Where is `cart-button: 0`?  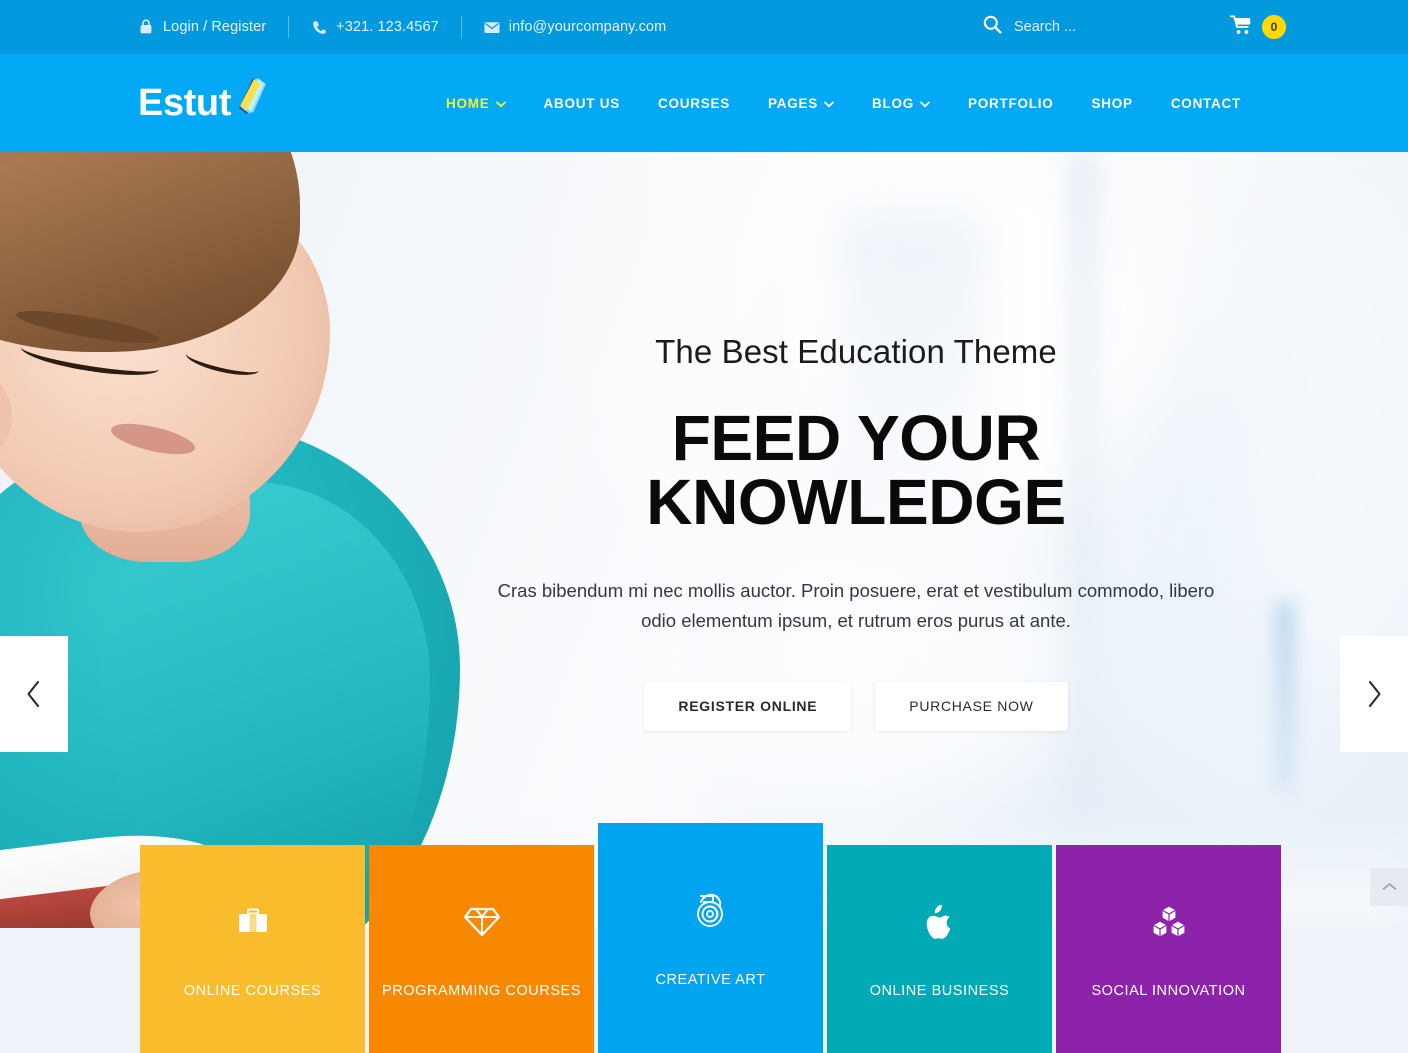 cart-button: 0 is located at coordinates (1257, 27).